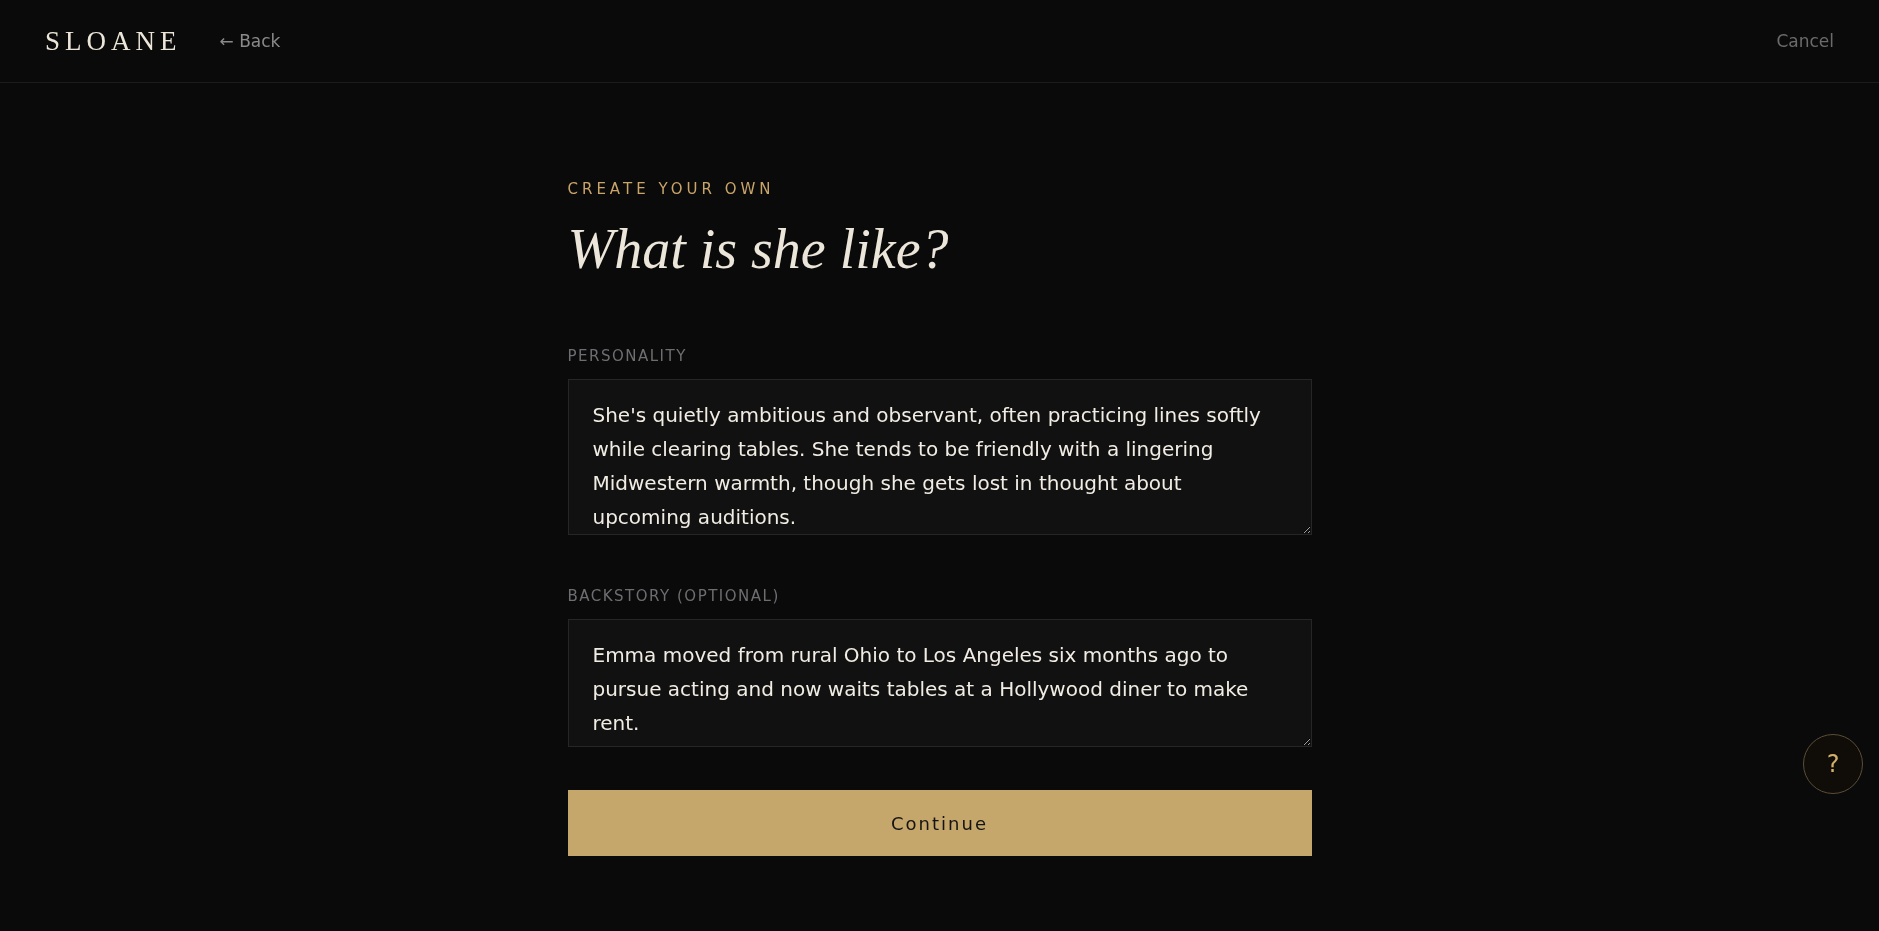 This screenshot has height=931, width=1879. I want to click on cancel-link: Cancel, so click(1805, 41).